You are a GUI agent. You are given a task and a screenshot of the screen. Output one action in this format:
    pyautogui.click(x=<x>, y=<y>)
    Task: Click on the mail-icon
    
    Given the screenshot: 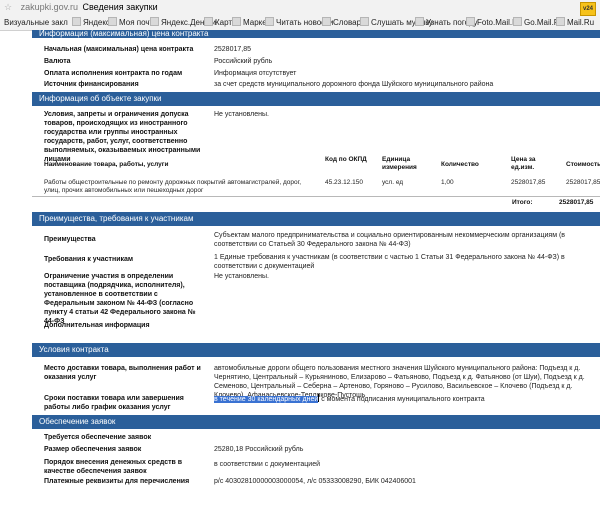 What is the action you would take?
    pyautogui.click(x=112, y=21)
    